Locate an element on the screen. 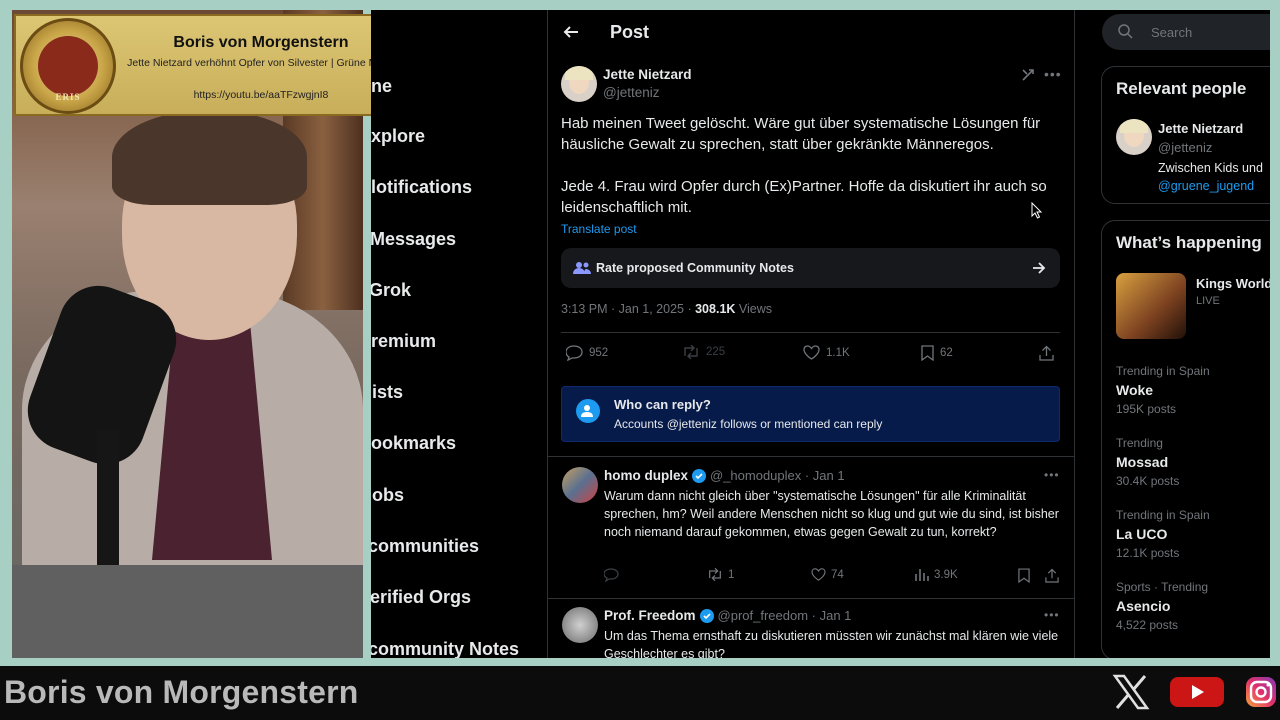 This screenshot has width=1280, height=720. analytics-icon is located at coordinates (922, 574).